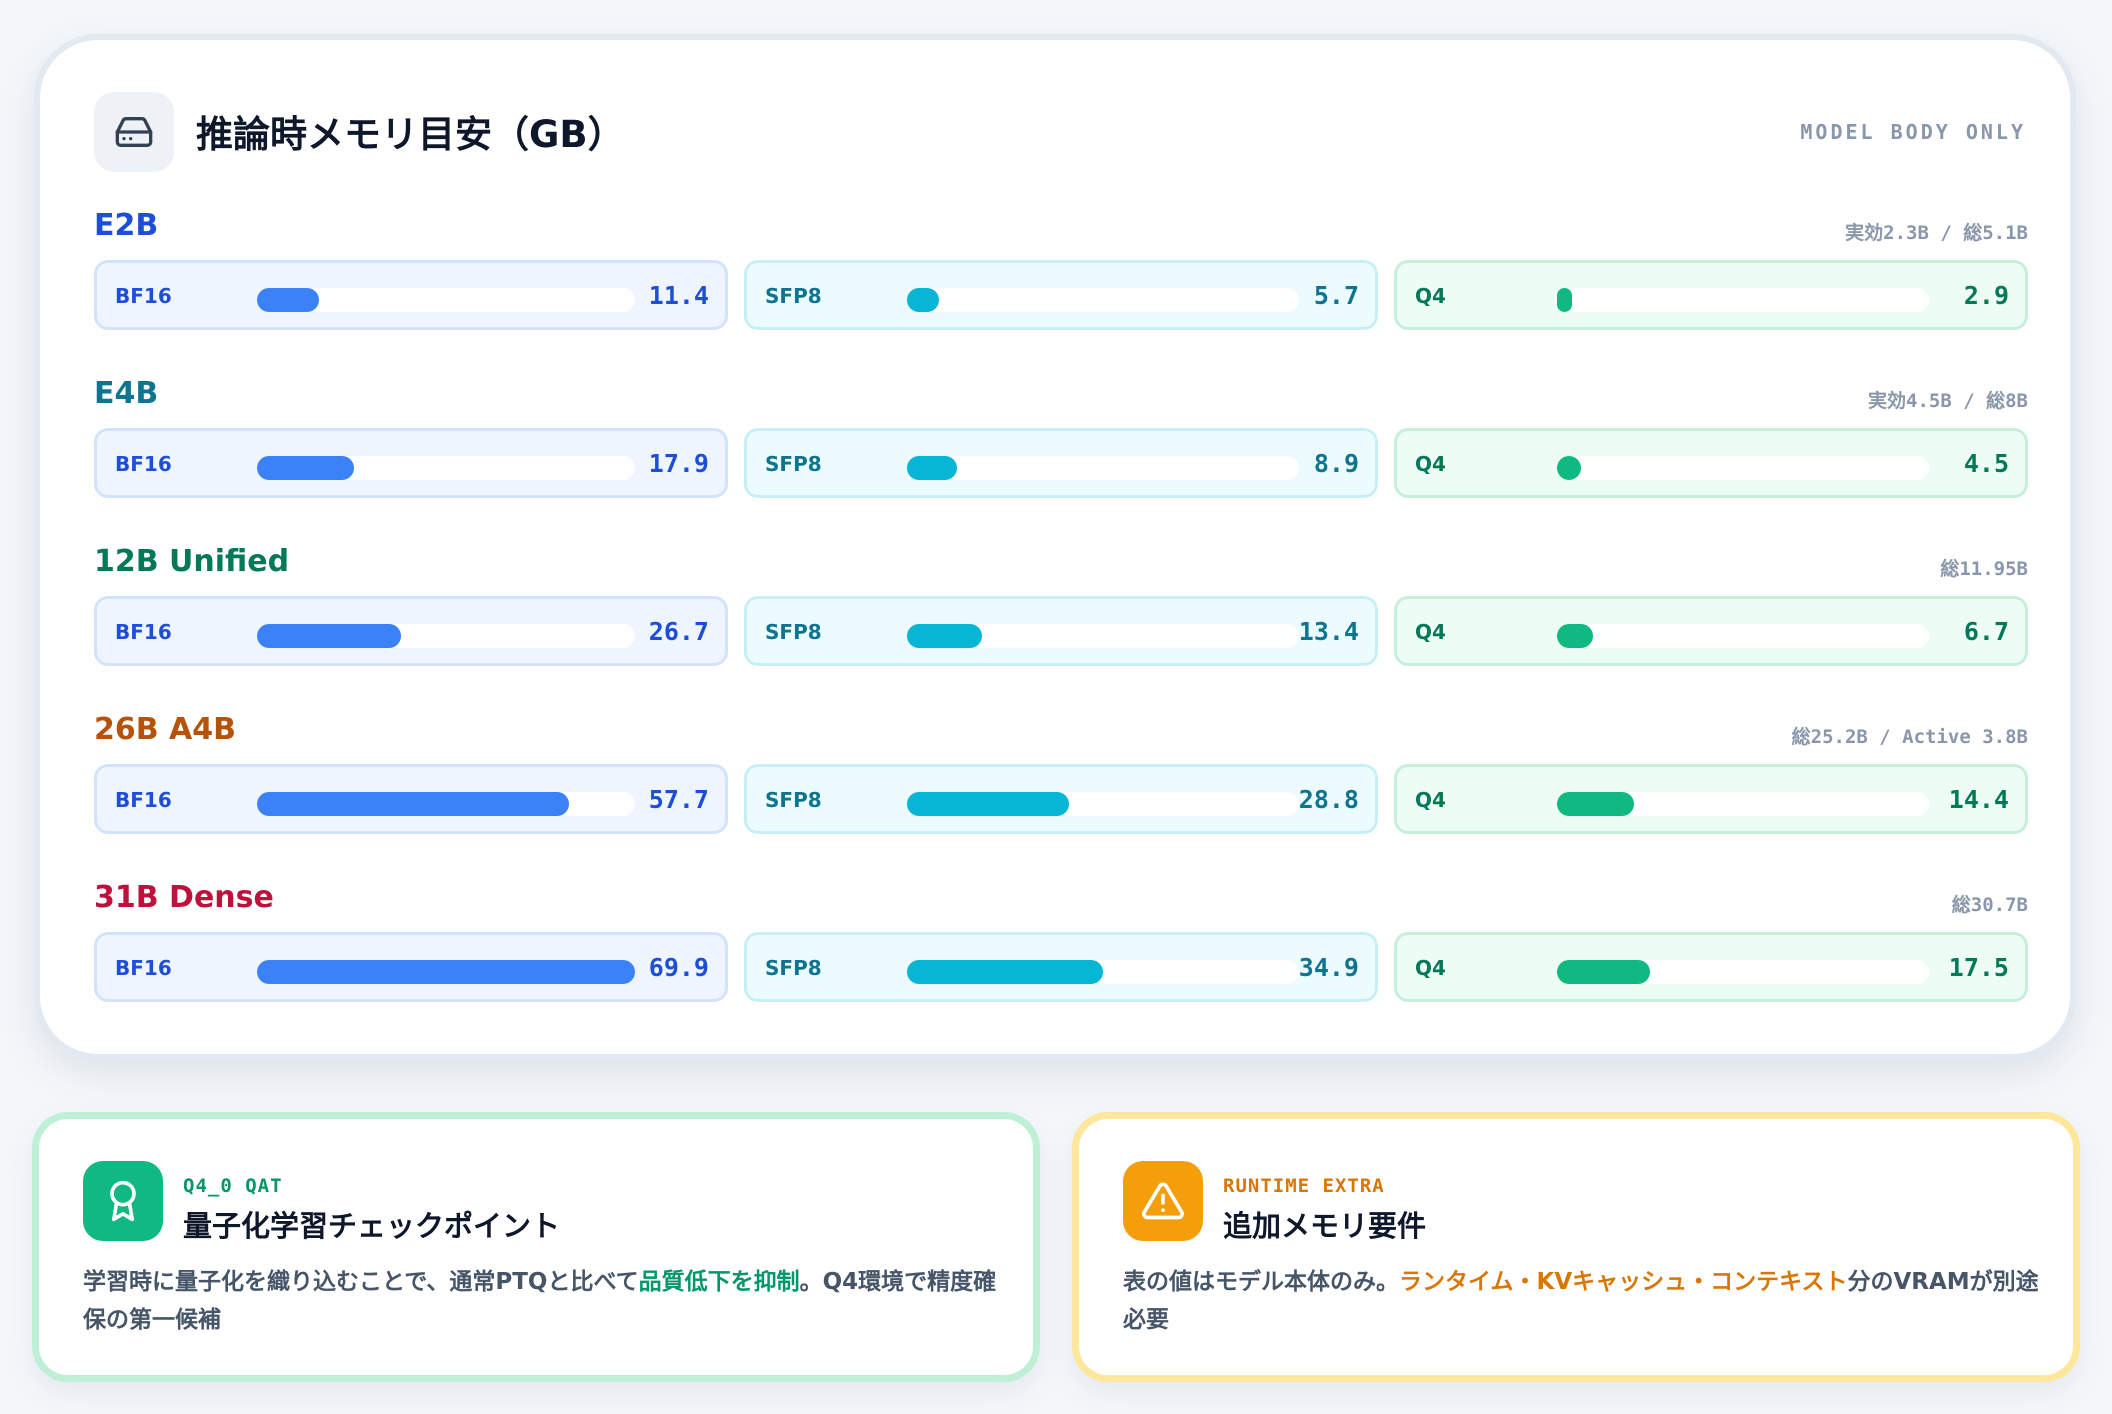  I want to click on card-header: 推論時メモリ目安（GB） MODEL BODY ONLY, so click(1055, 125).